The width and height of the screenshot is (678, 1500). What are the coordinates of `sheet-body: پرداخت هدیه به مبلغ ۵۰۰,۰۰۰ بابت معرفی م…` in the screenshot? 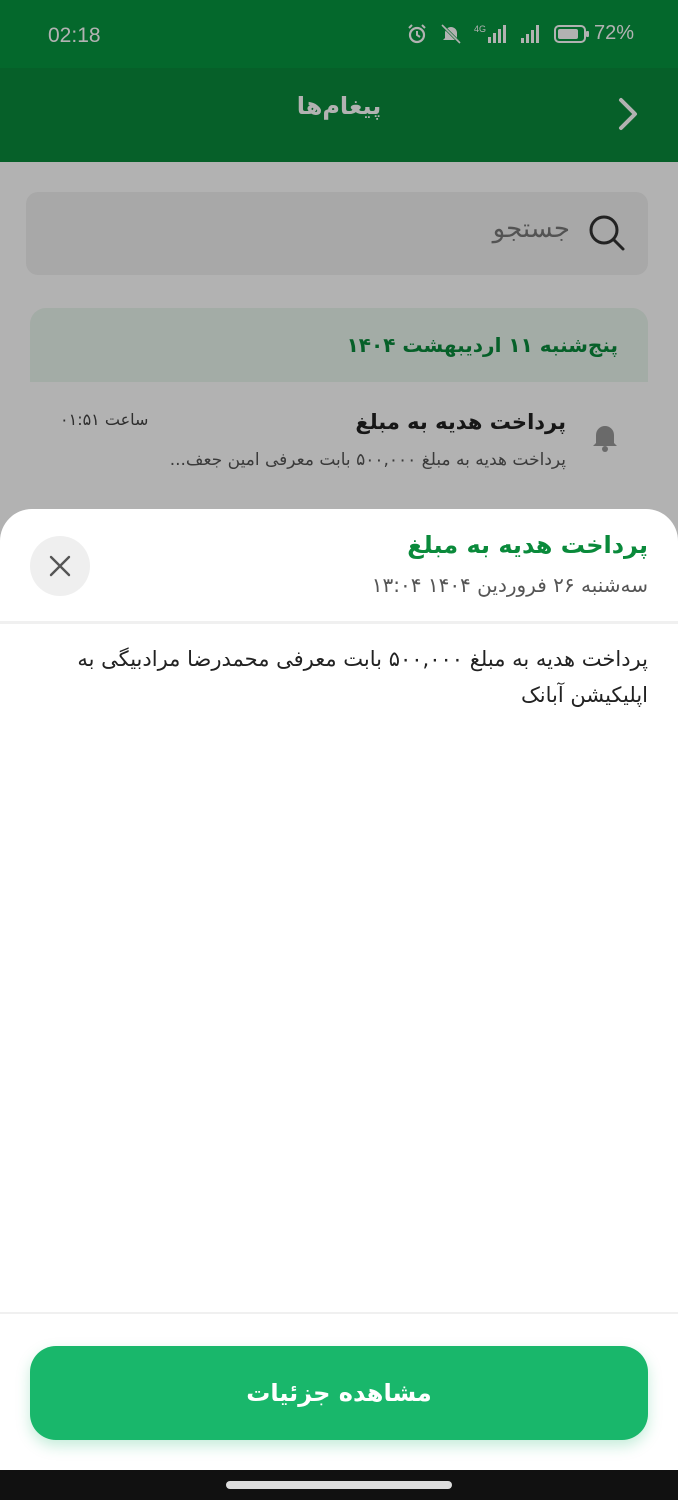 It's located at (362, 677).